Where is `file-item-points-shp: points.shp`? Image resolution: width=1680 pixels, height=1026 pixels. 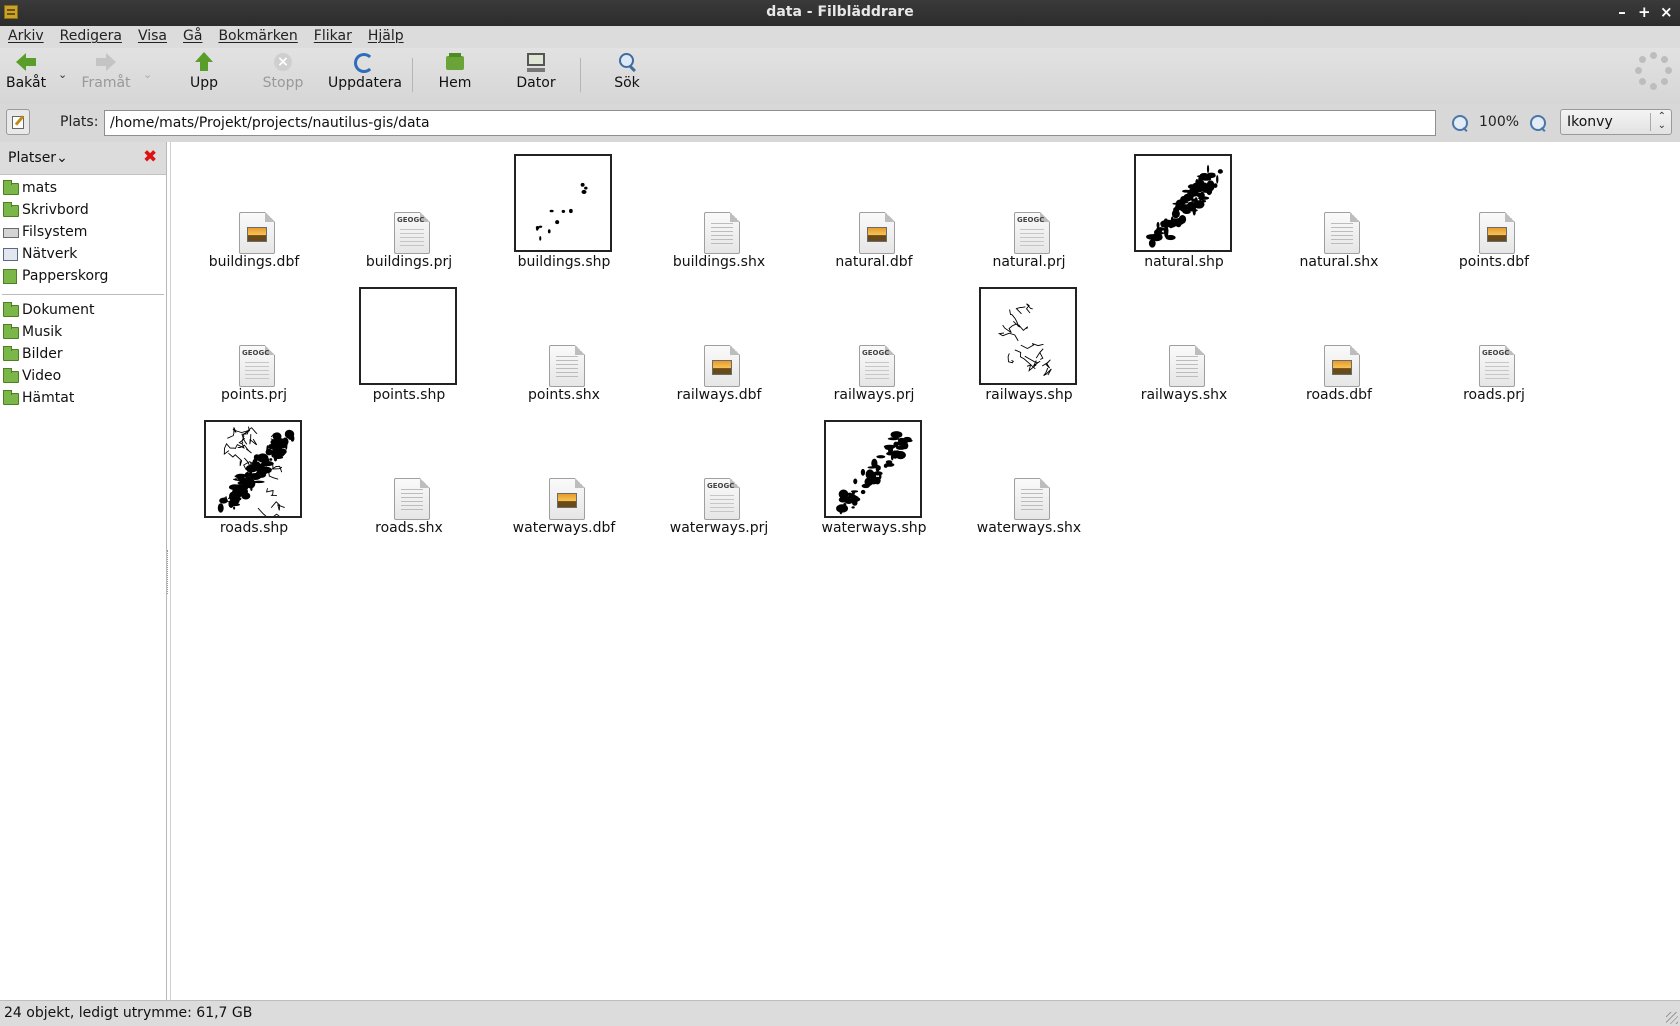
file-item-points-shp: points.shp is located at coordinates (409, 340).